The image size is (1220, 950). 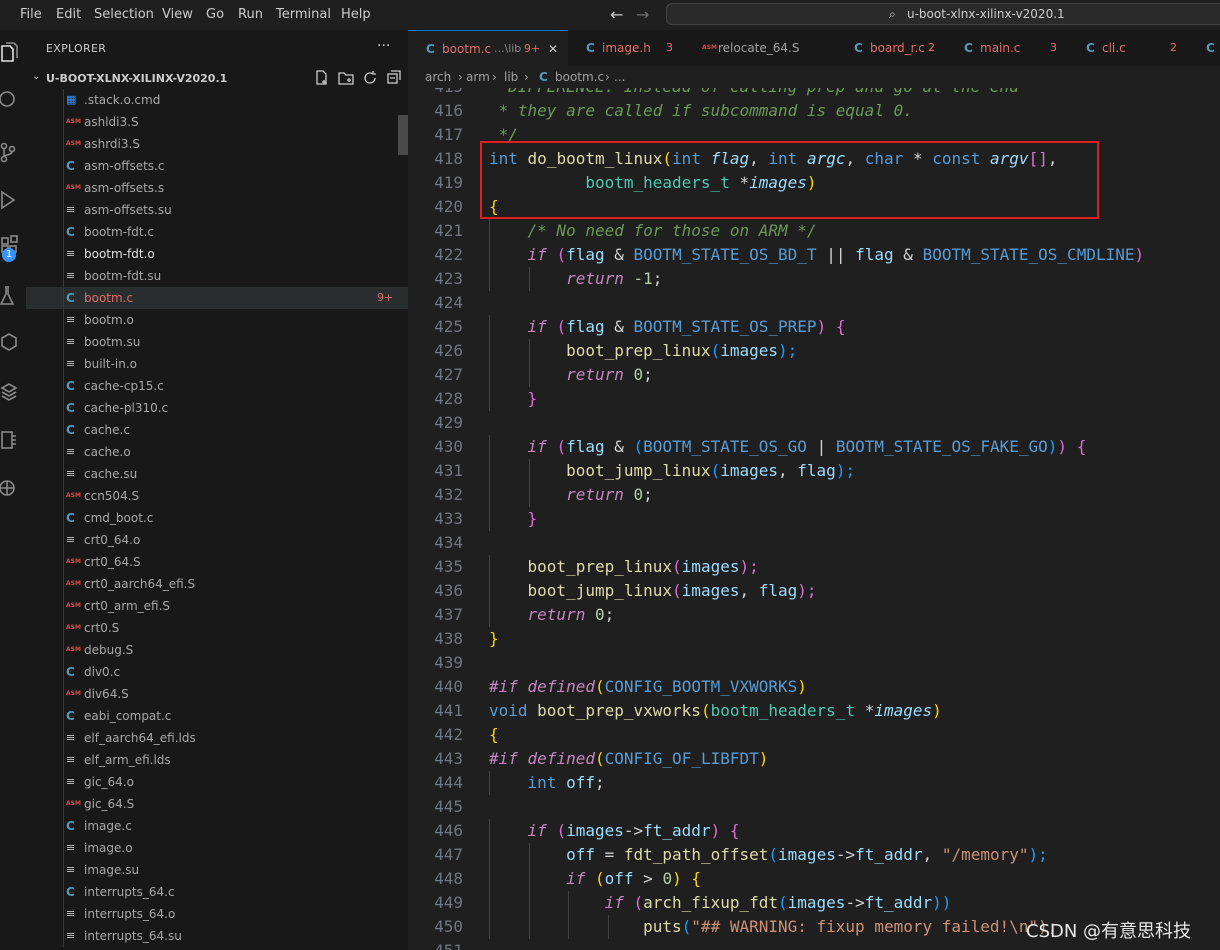 What do you see at coordinates (356, 15) in the screenshot?
I see `menu-help: Help` at bounding box center [356, 15].